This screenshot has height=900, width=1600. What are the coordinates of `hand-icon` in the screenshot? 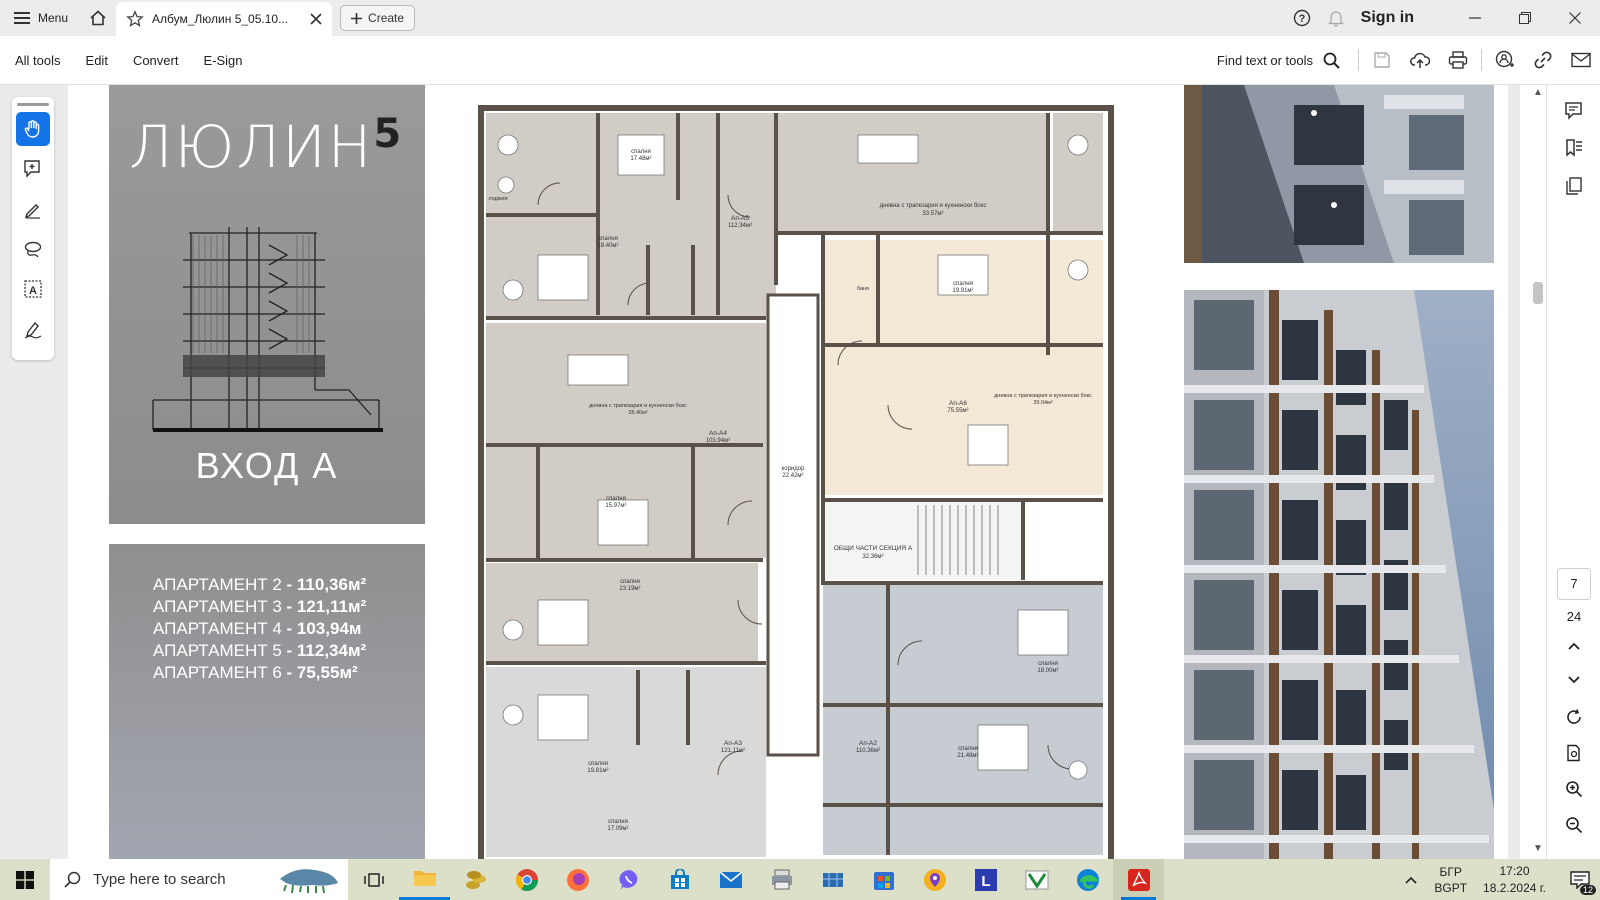 It's located at (32, 129).